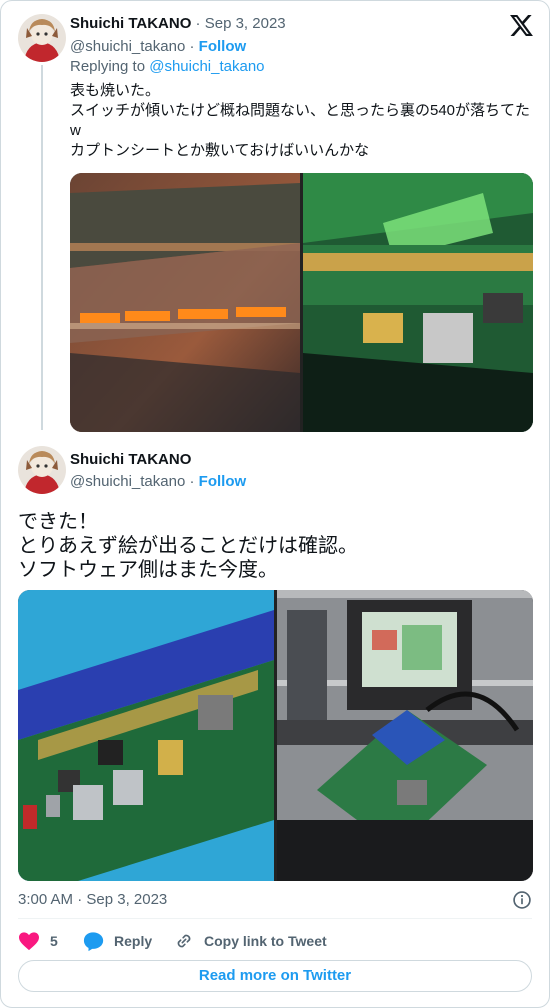 Image resolution: width=550 pixels, height=1008 pixels. I want to click on like-button: 5, so click(38, 941).